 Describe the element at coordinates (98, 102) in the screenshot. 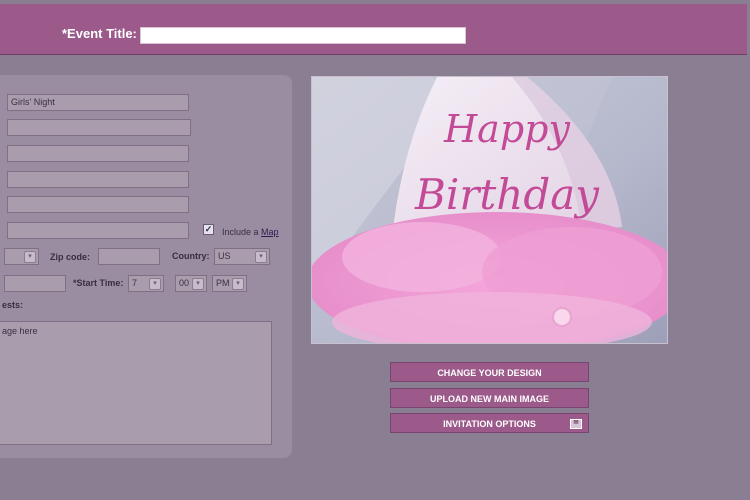

I see `event-name-field: Girls' Night` at that location.